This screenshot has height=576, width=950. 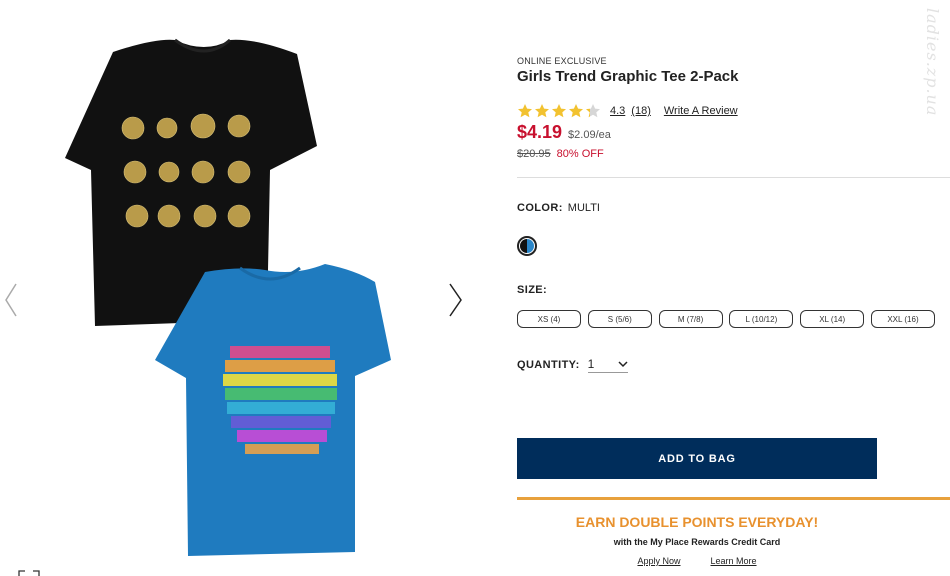 I want to click on chevron-down-icon, so click(x=623, y=364).